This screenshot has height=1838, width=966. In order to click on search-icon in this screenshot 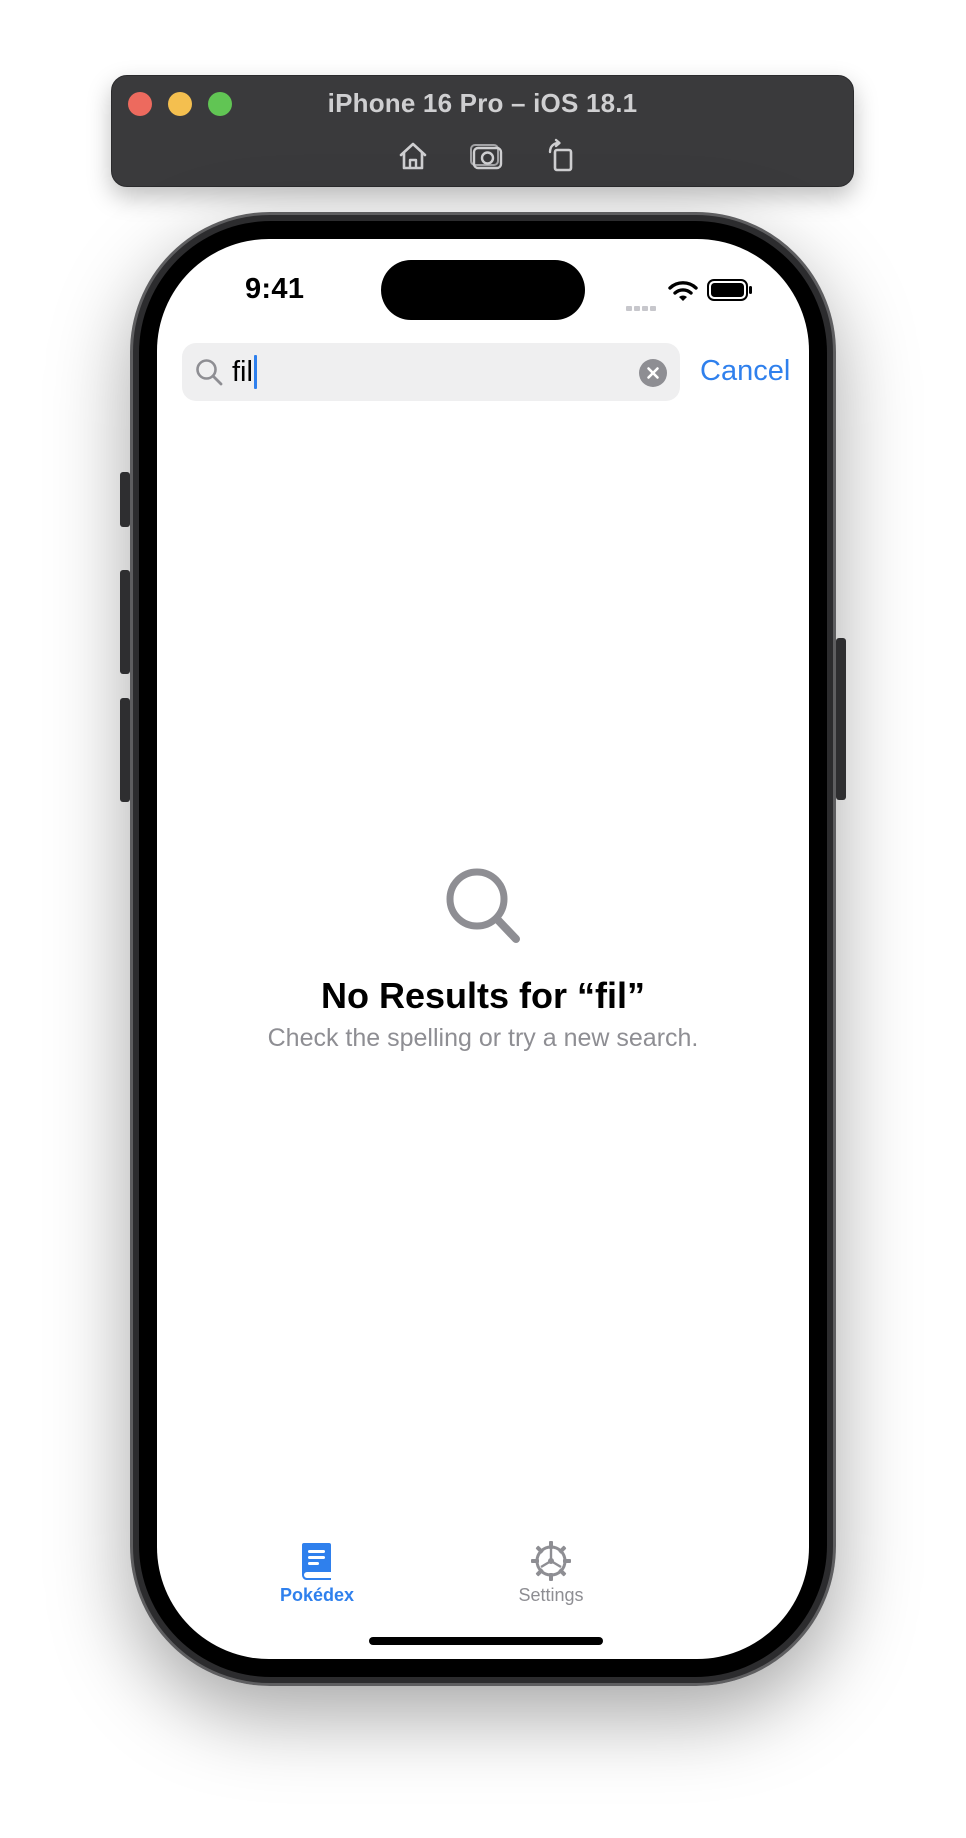, I will do `click(209, 372)`.